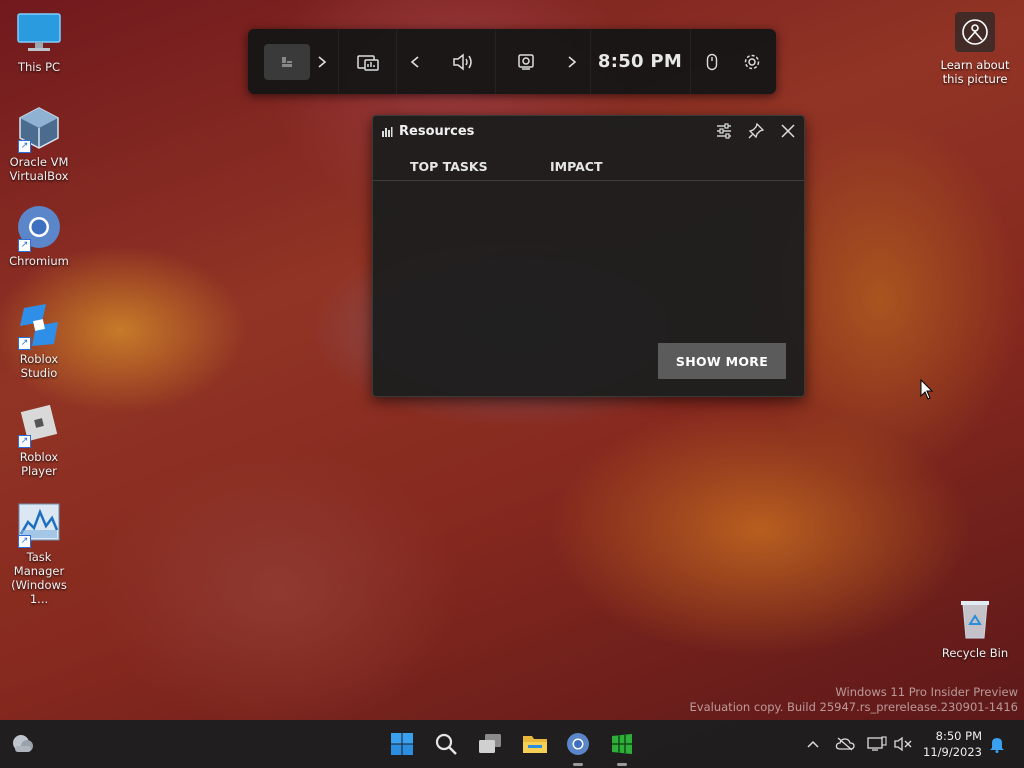 The height and width of the screenshot is (768, 1024). What do you see at coordinates (512, 744) in the screenshot?
I see `taskbar: 8:50 PM 11/9/2023` at bounding box center [512, 744].